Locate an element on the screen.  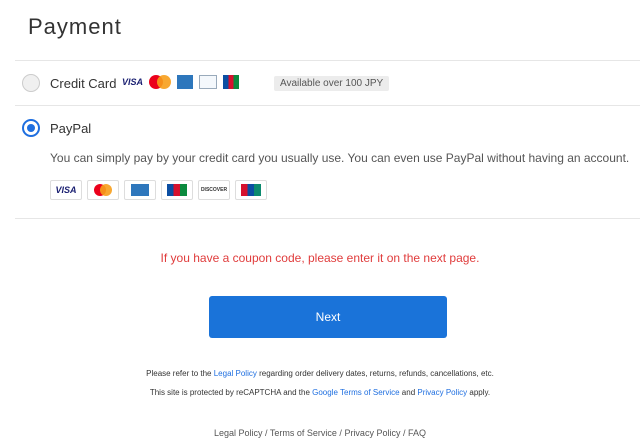
legal-policy-link: Legal Policy is located at coordinates (235, 373).